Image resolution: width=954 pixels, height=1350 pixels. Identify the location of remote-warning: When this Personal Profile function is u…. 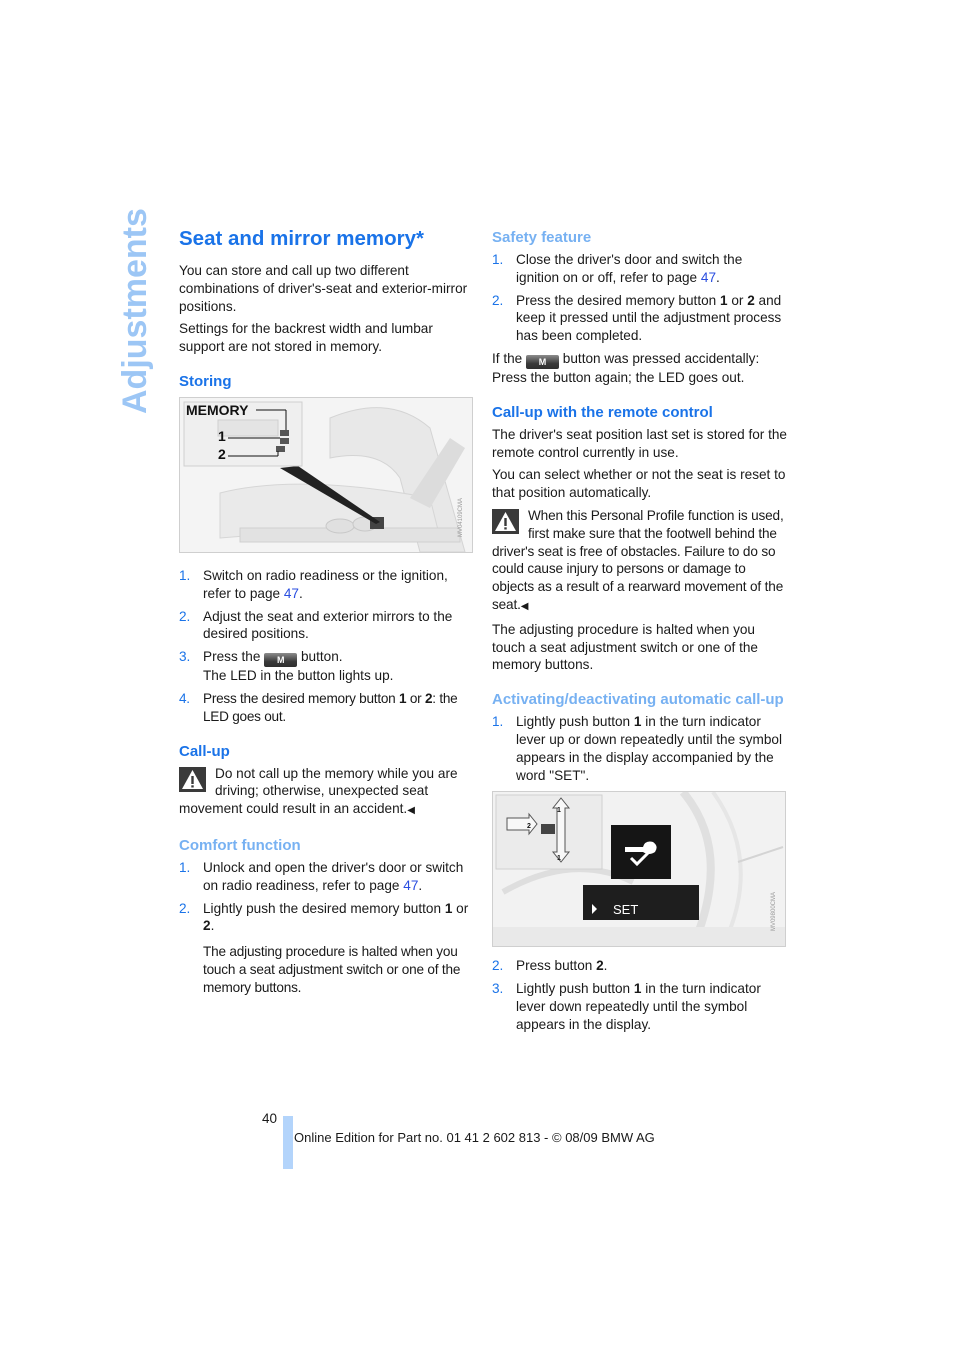
(639, 561).